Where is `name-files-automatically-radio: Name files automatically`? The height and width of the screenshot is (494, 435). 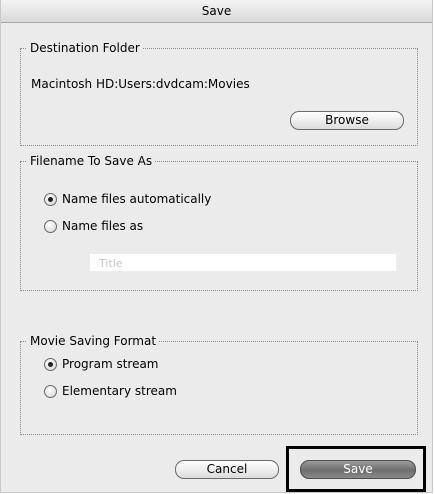 name-files-automatically-radio: Name files automatically is located at coordinates (127, 199).